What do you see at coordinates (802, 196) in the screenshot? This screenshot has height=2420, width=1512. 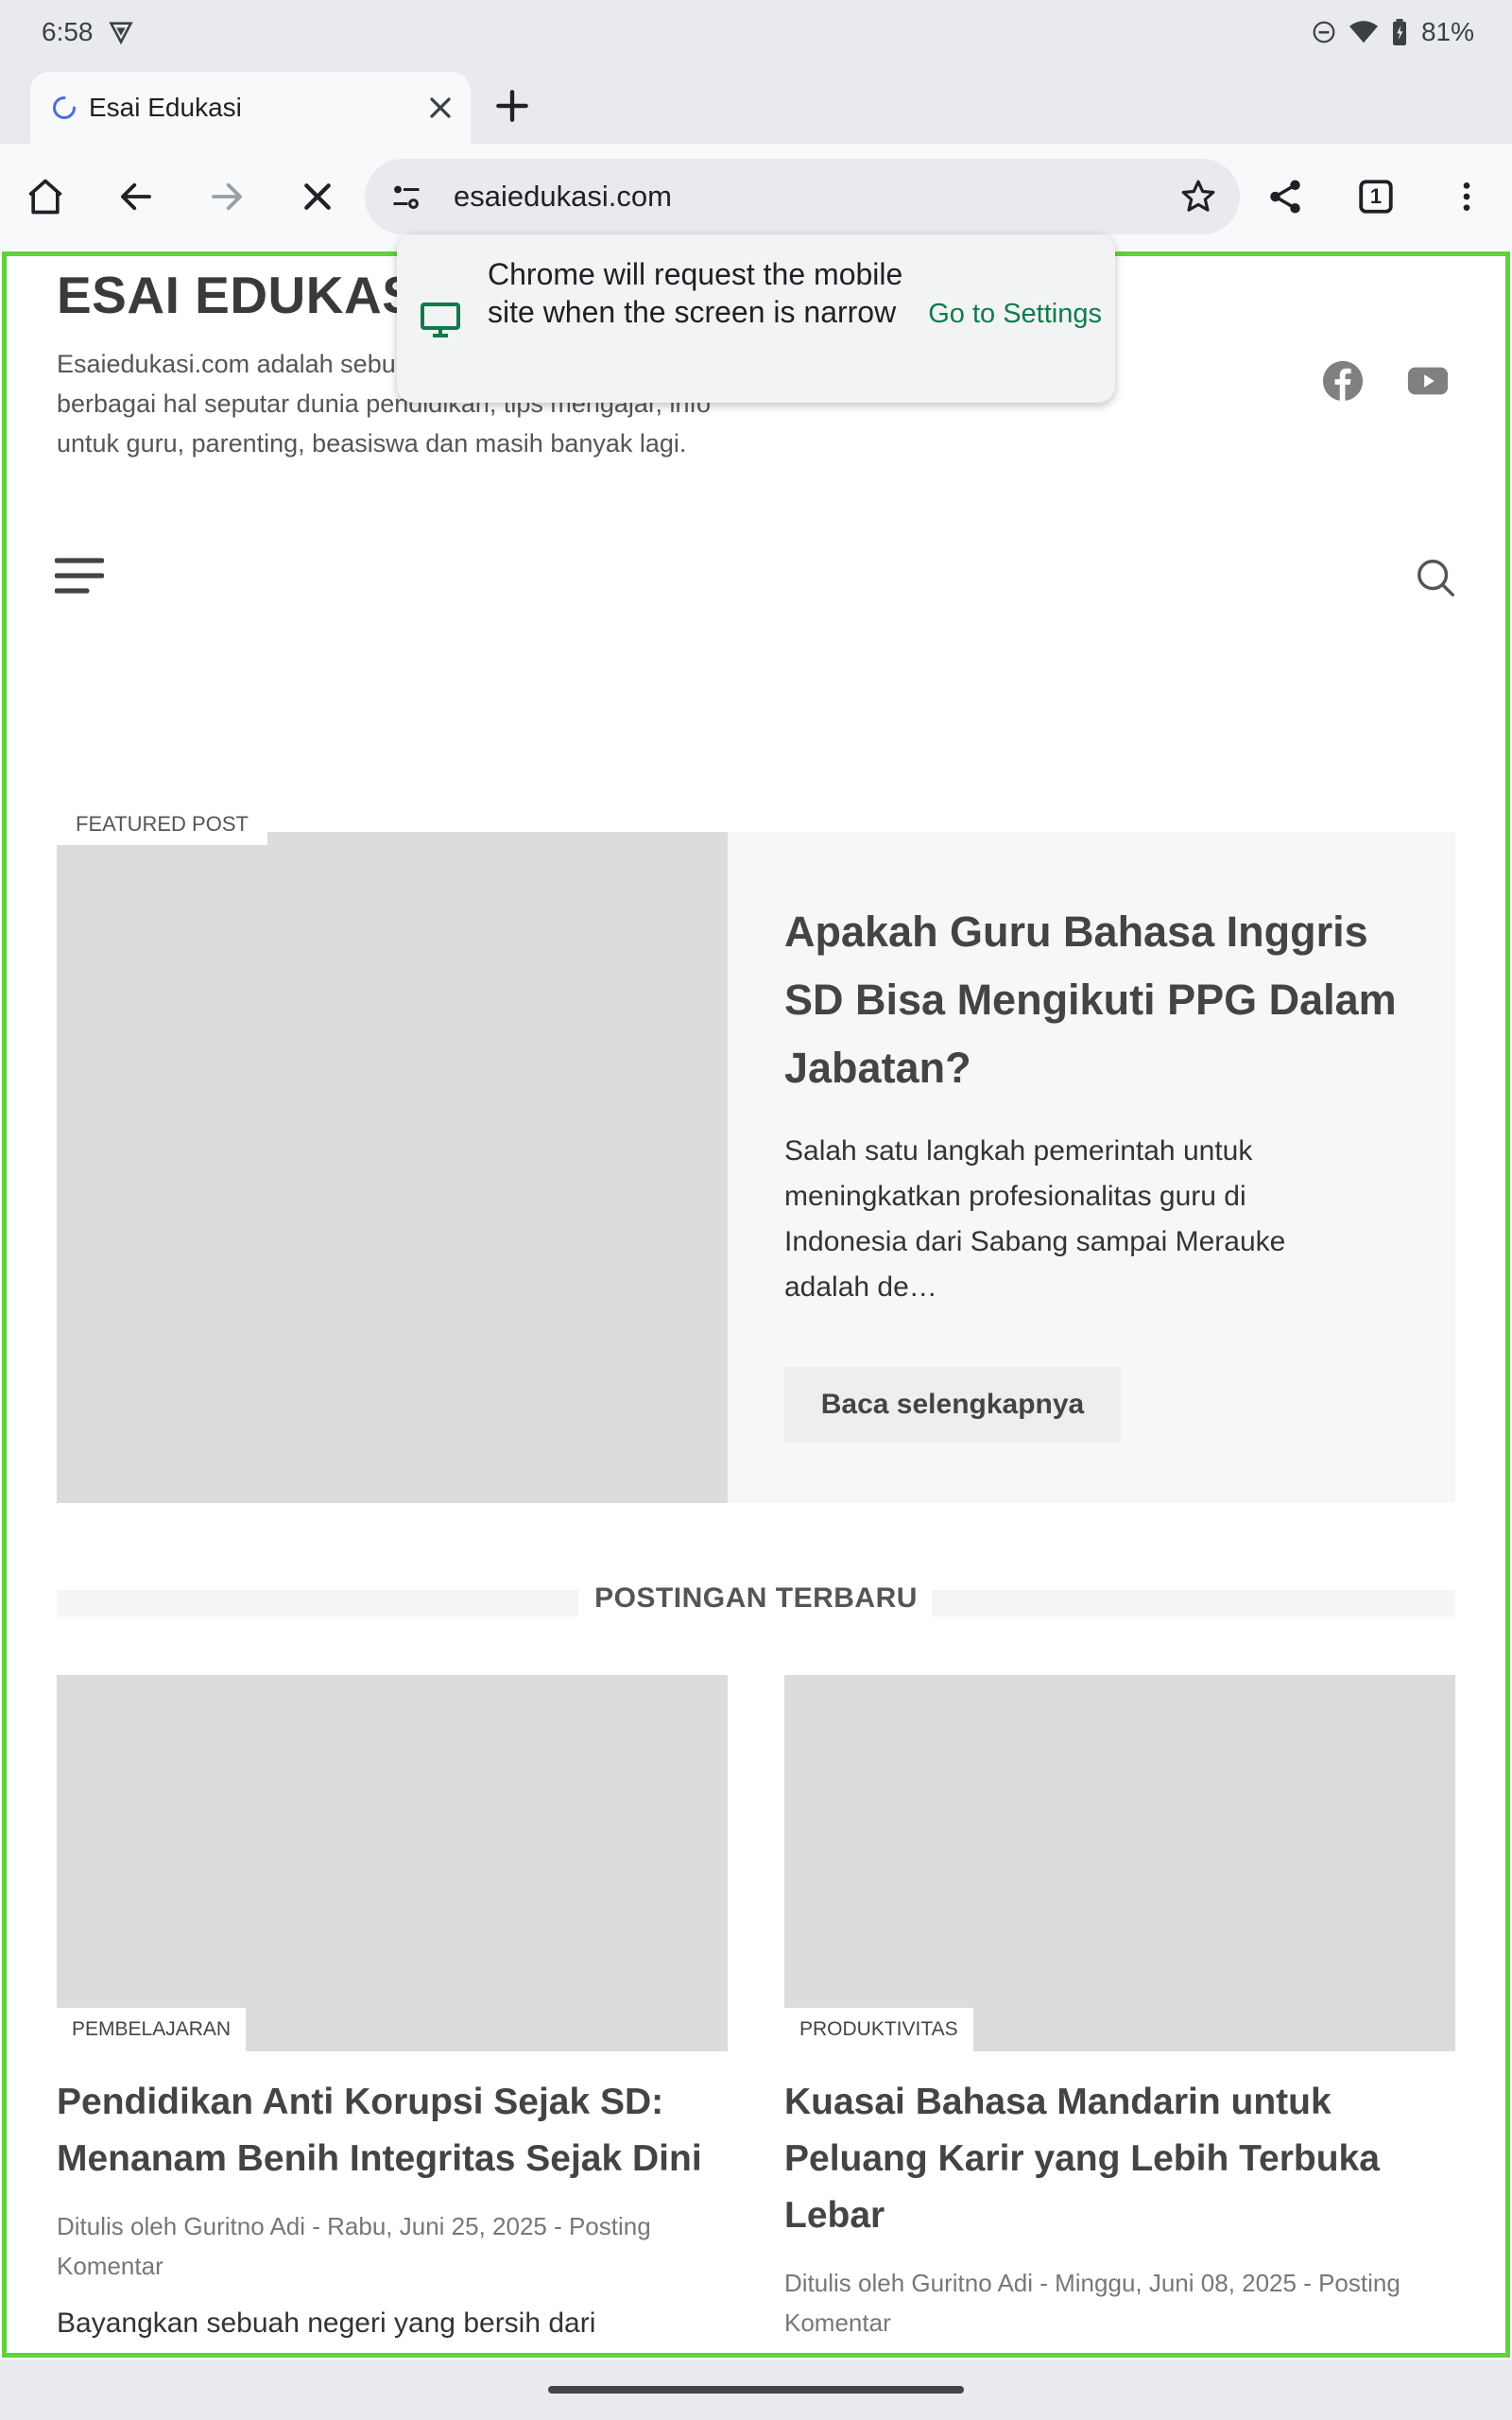 I see `address-bar: esaiedukasi.com` at bounding box center [802, 196].